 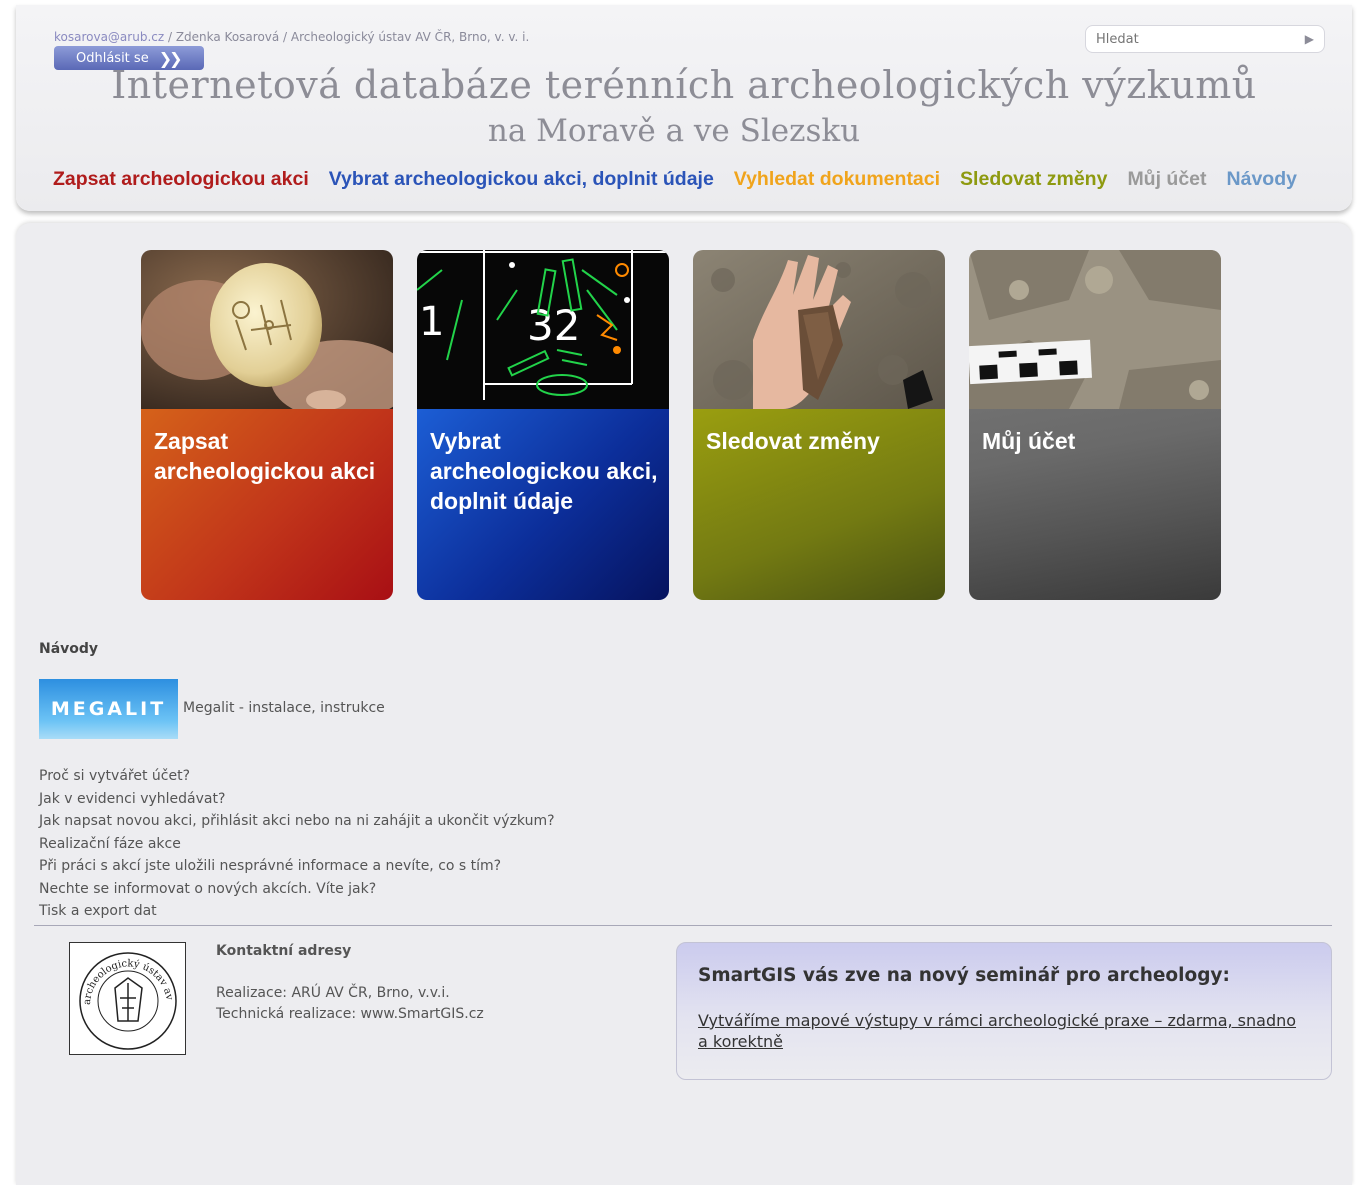 I want to click on svg-text: 1, so click(x=431, y=322).